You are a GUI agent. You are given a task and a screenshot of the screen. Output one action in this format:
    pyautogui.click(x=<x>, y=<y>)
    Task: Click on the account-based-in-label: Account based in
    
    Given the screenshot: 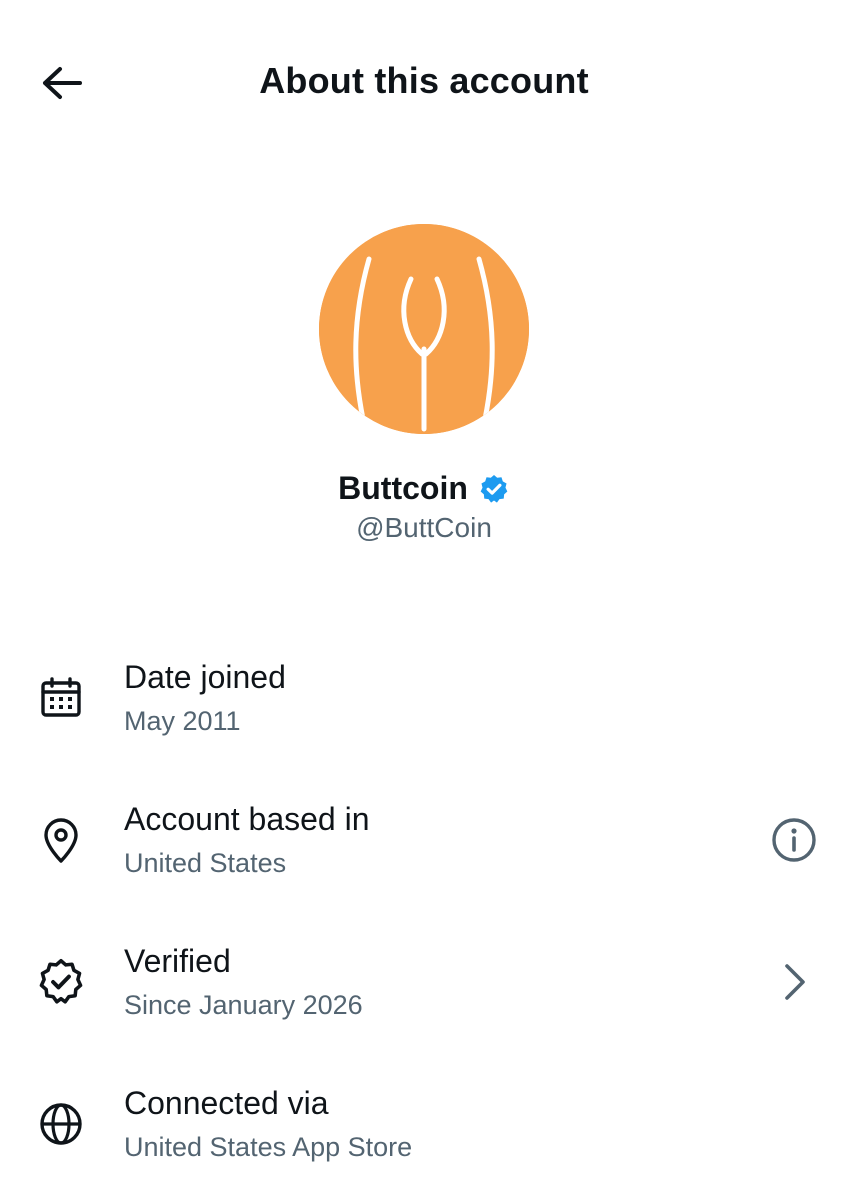 What is the action you would take?
    pyautogui.click(x=247, y=819)
    